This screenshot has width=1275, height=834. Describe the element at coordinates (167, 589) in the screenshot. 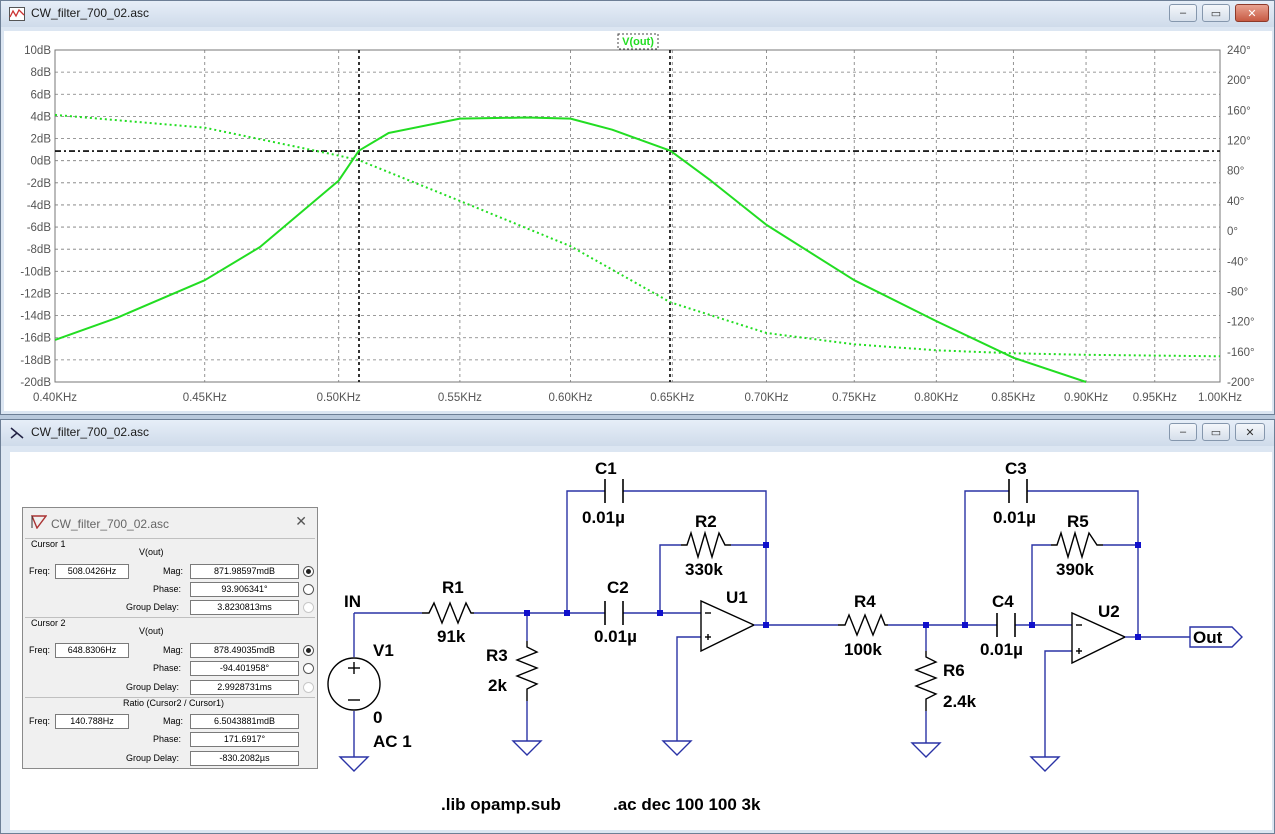

I see `cursor1-phase-label: Phase:` at that location.